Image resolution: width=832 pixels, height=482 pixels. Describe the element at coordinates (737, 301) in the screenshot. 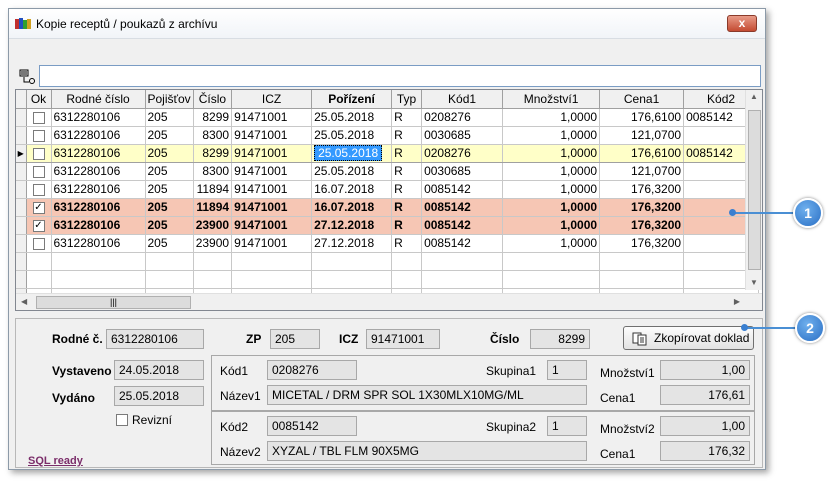

I see `scroll-right-icon: ▶` at that location.